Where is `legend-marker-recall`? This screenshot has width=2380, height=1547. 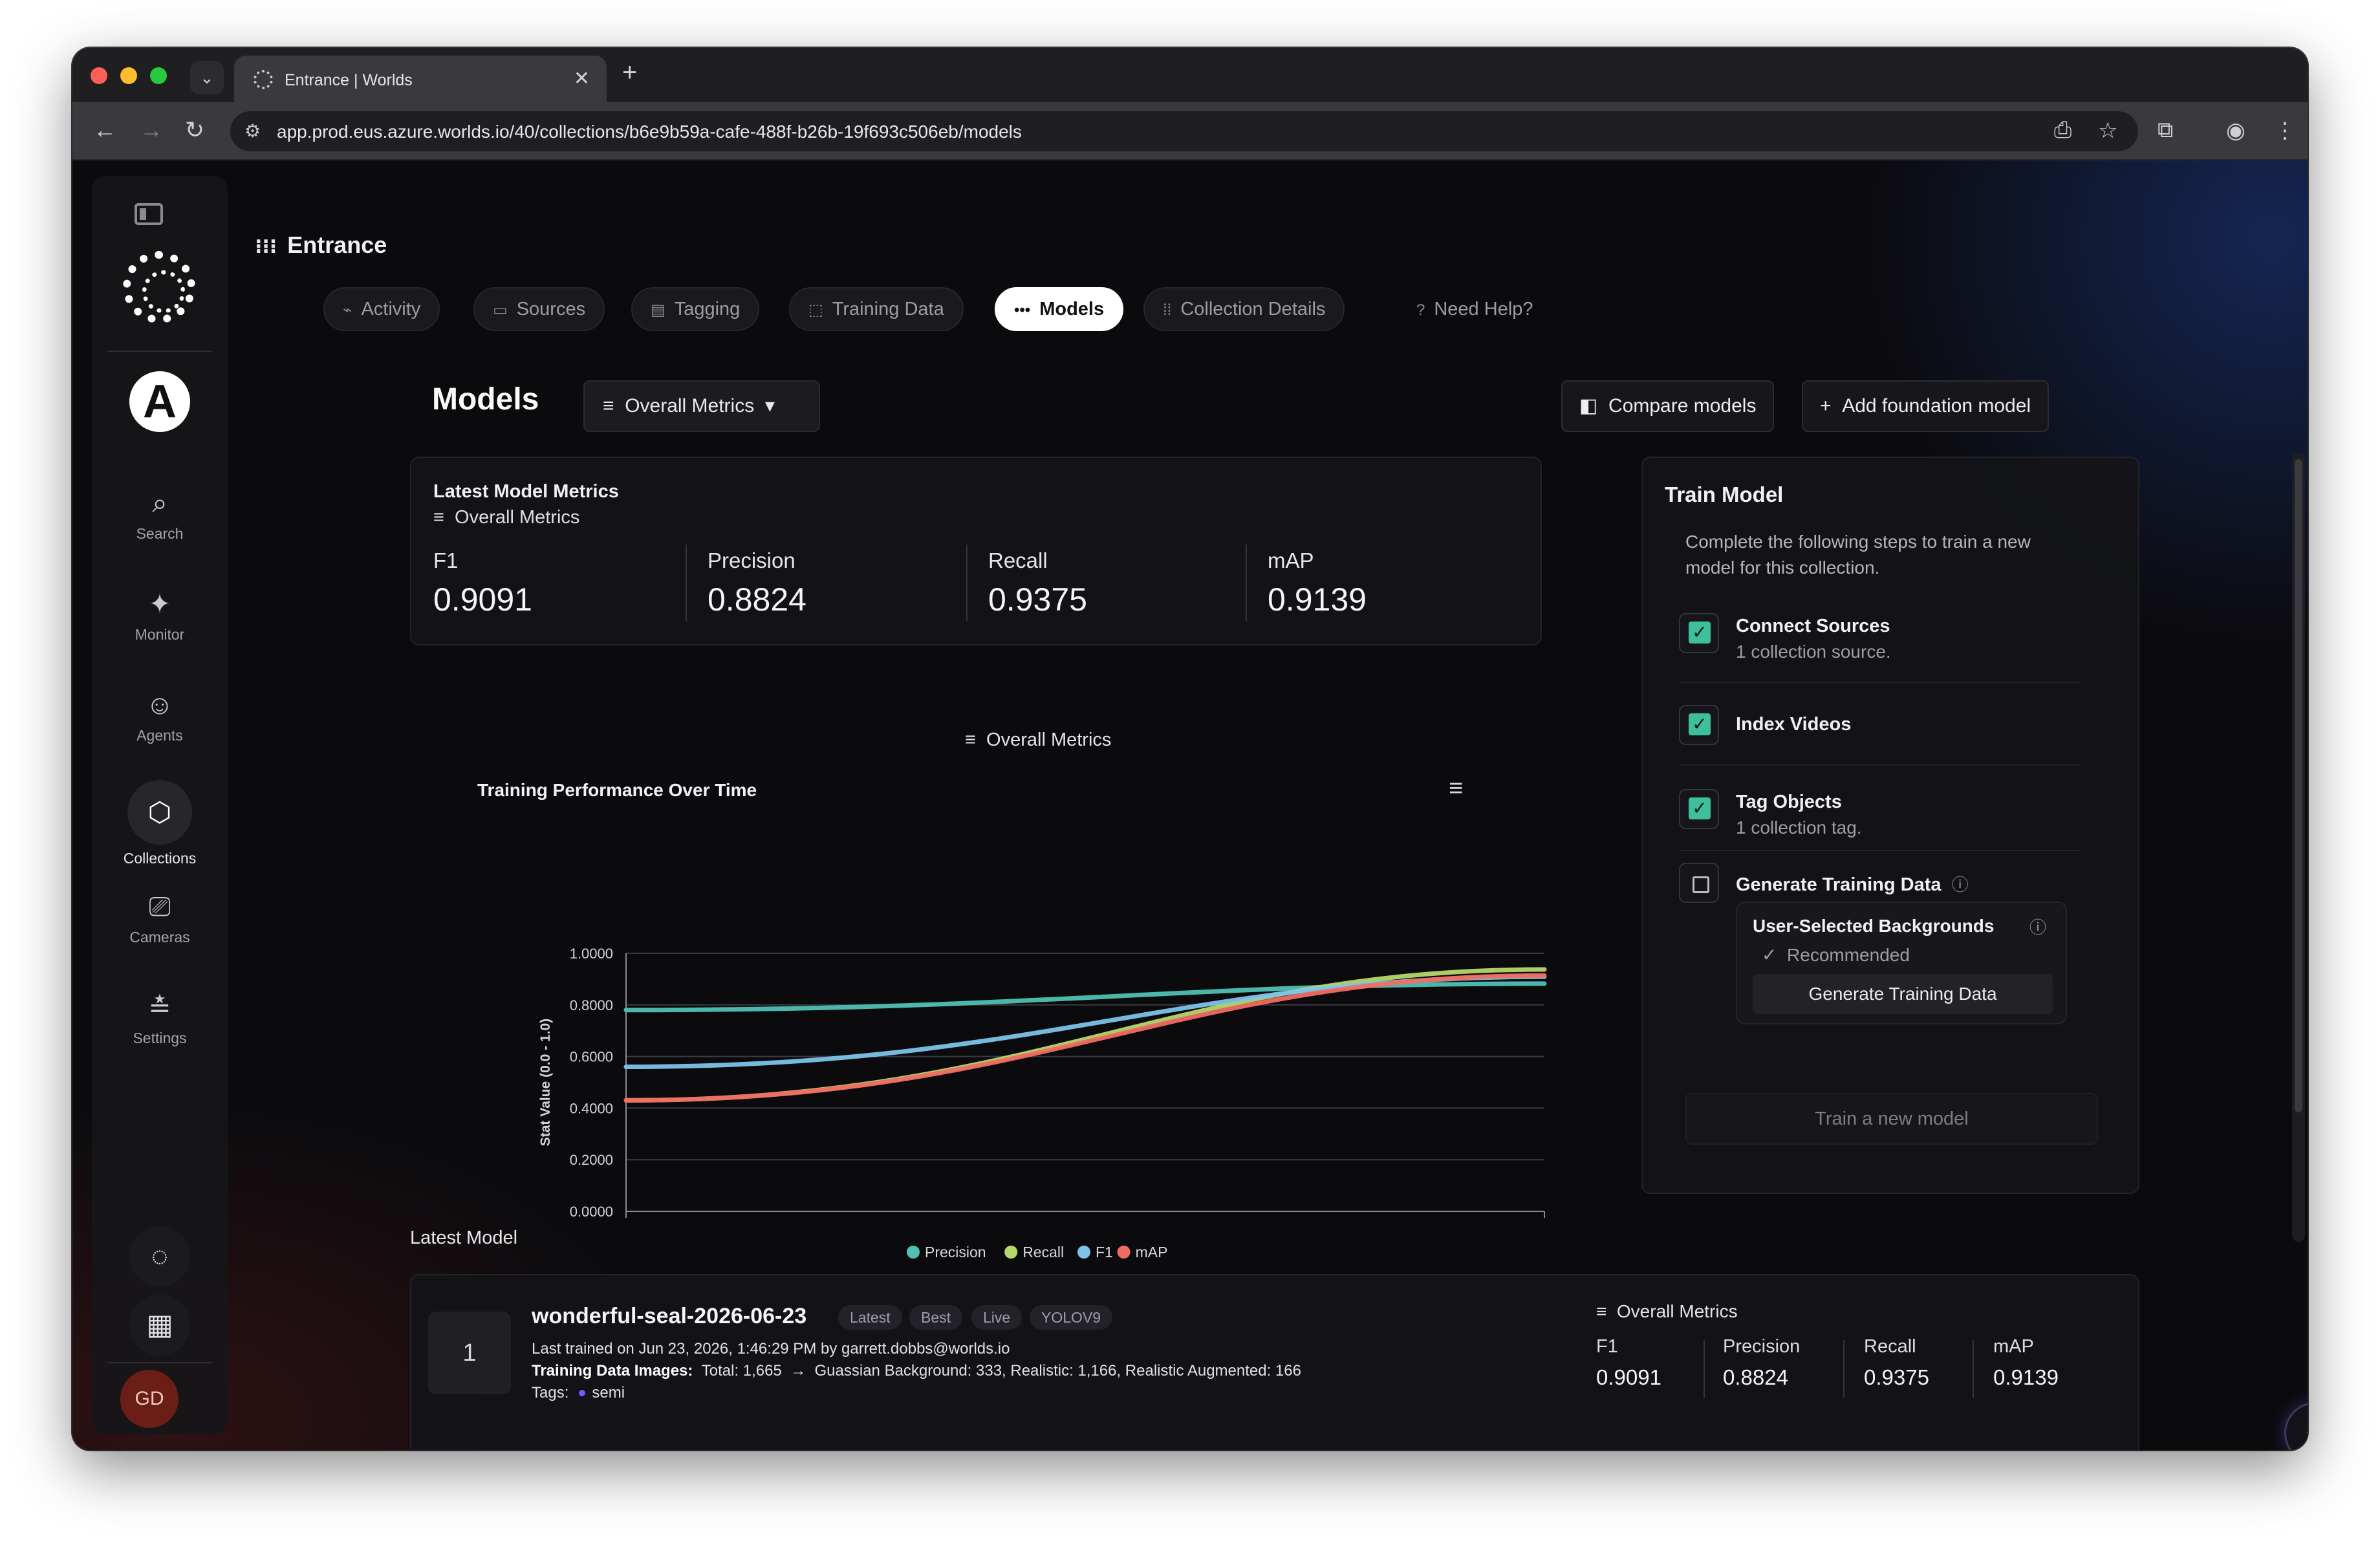 legend-marker-recall is located at coordinates (1011, 1252).